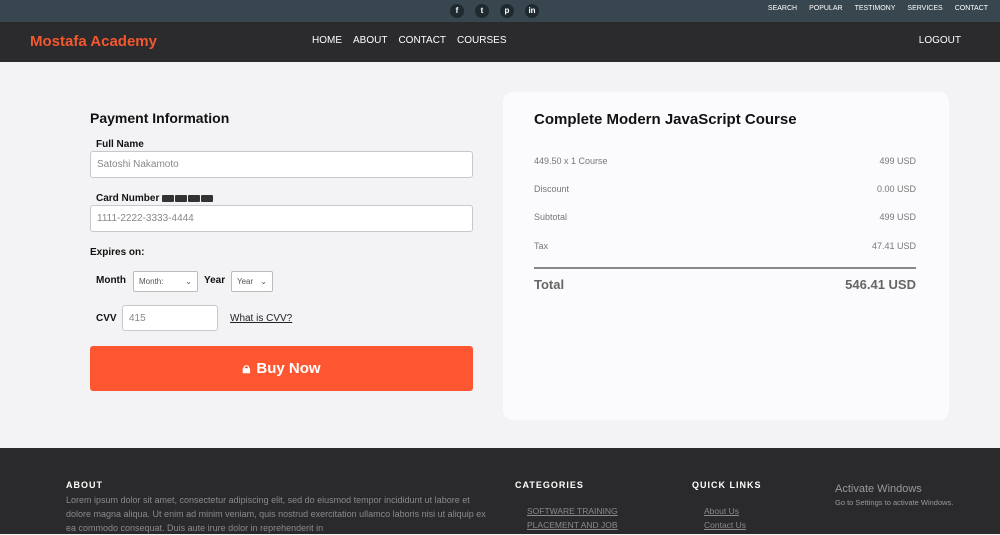 The width and height of the screenshot is (1000, 535). What do you see at coordinates (541, 246) in the screenshot?
I see `row-label: Tax` at bounding box center [541, 246].